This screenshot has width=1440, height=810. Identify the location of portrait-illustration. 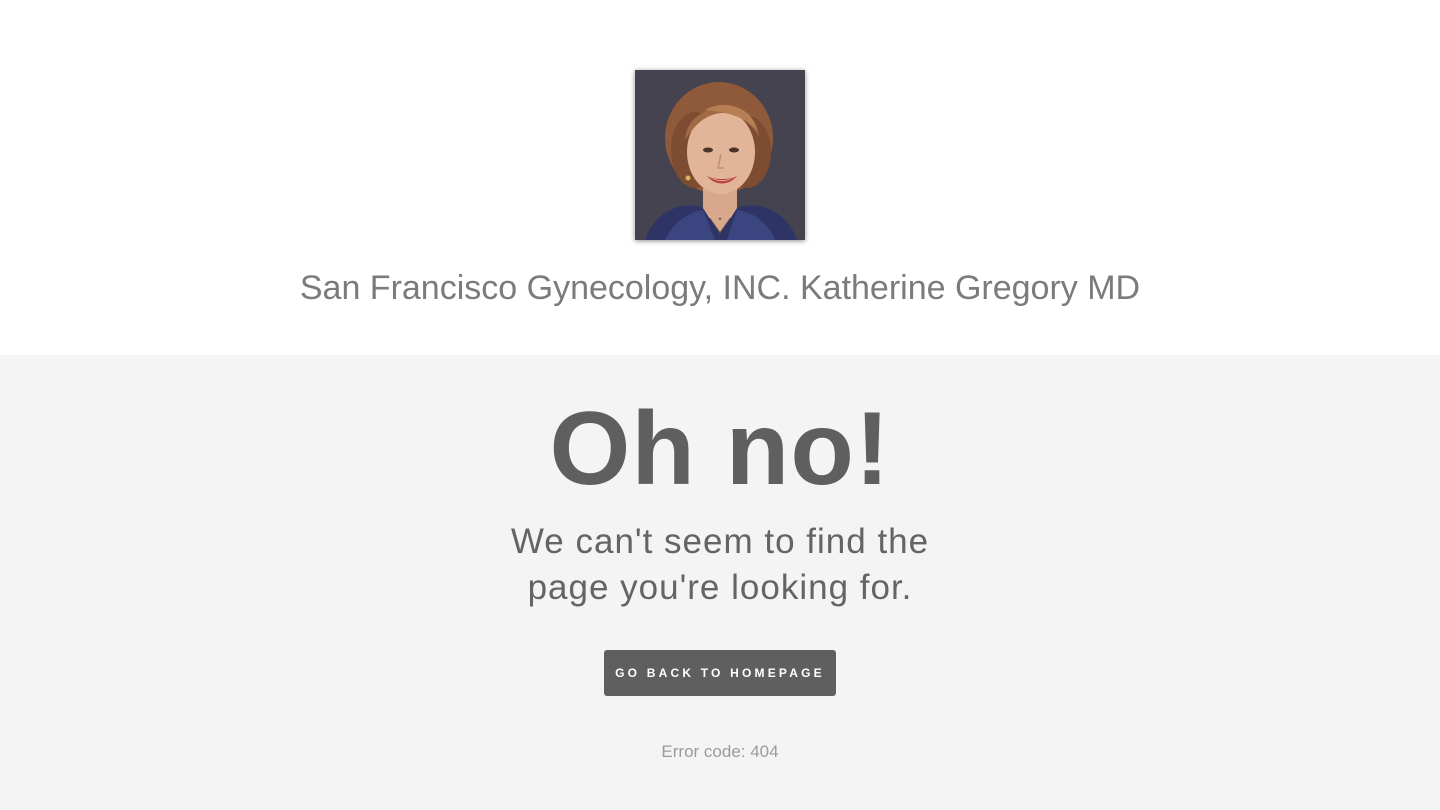
(720, 155).